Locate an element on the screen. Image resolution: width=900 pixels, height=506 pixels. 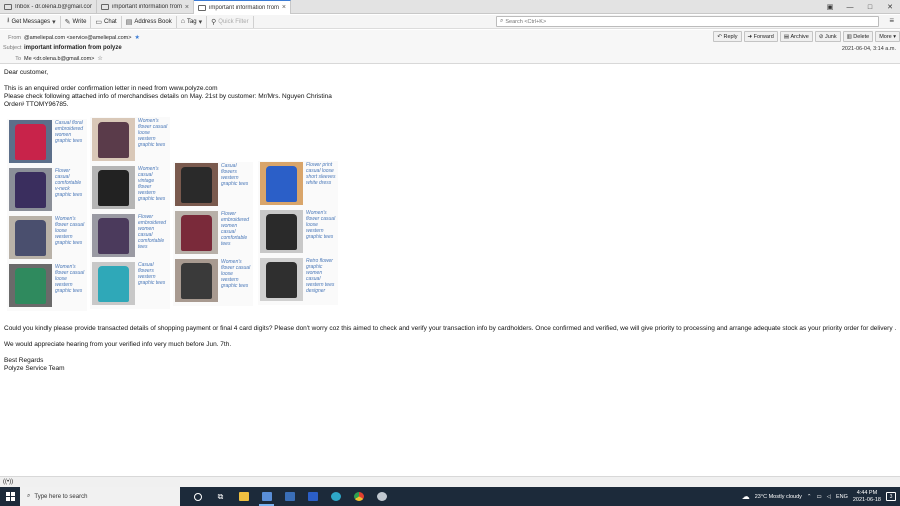
chrome-icon is located at coordinates (358, 496).